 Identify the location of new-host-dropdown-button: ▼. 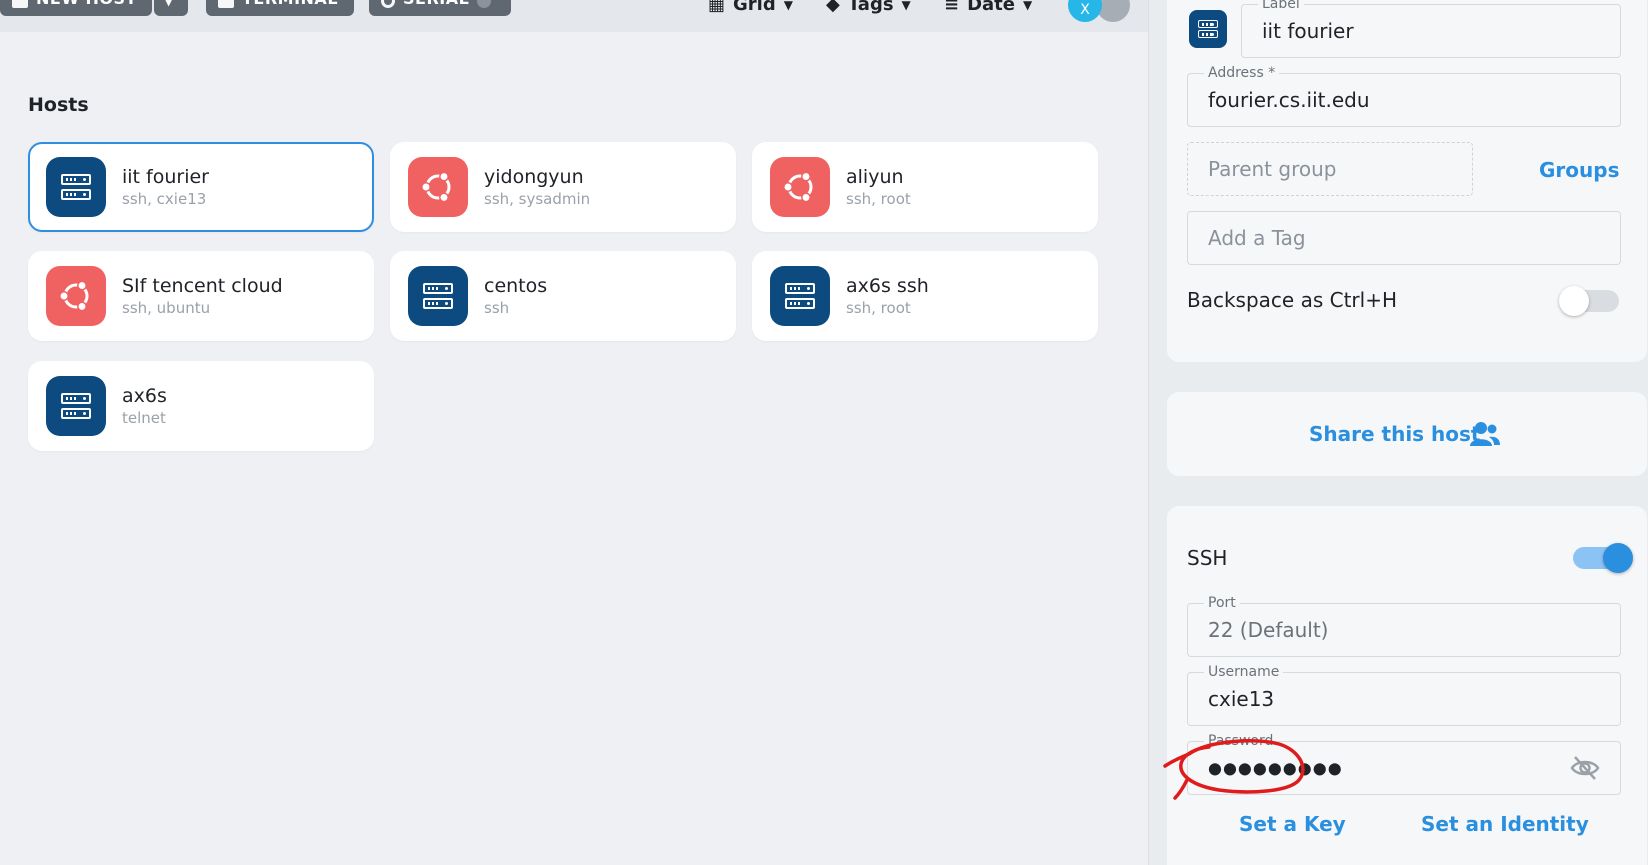
(171, 8).